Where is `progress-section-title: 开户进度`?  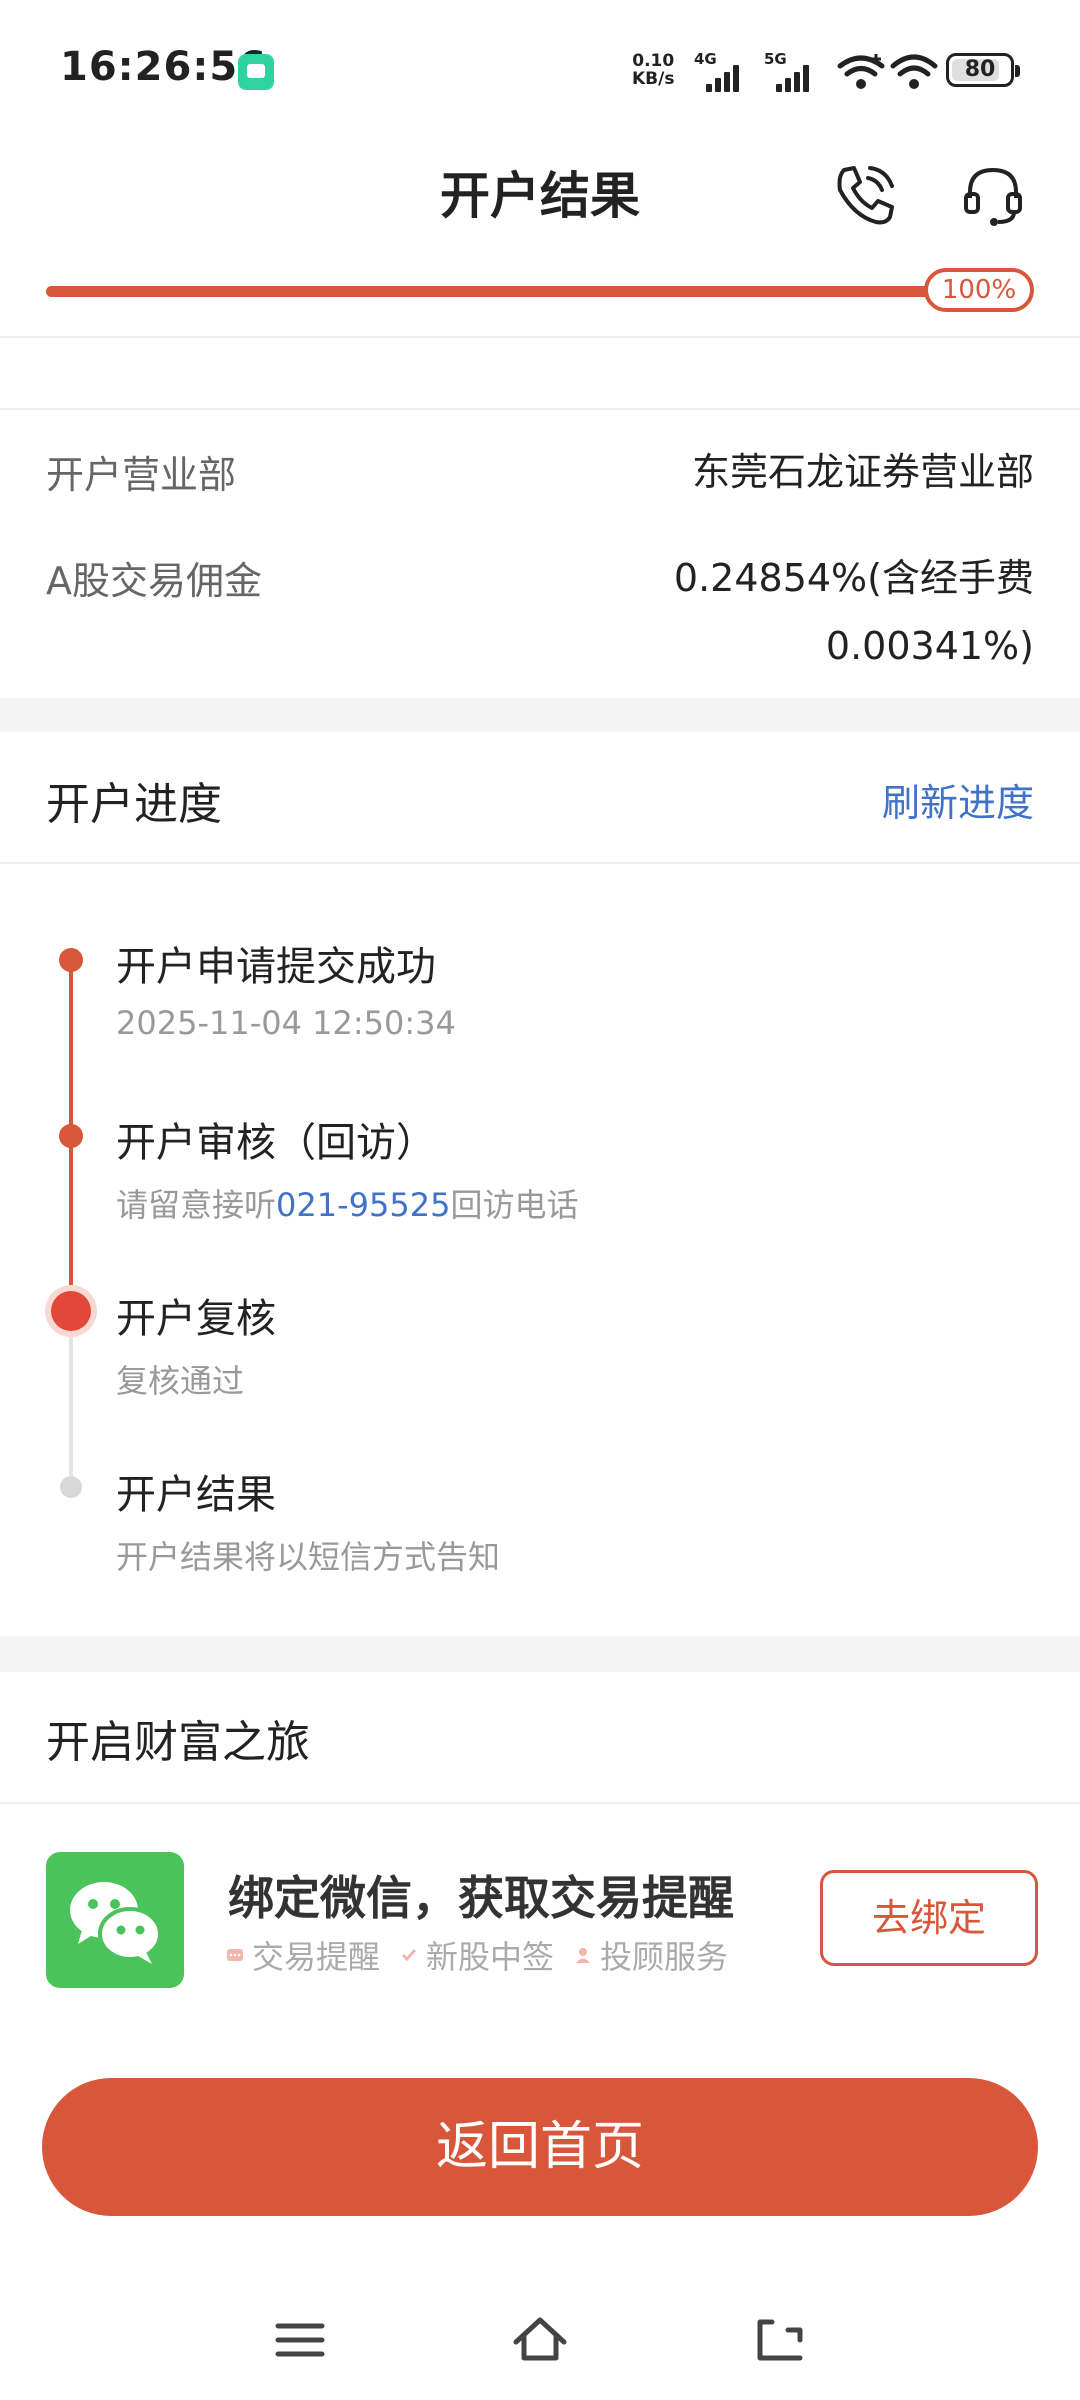
progress-section-title: 开户进度 is located at coordinates (134, 804).